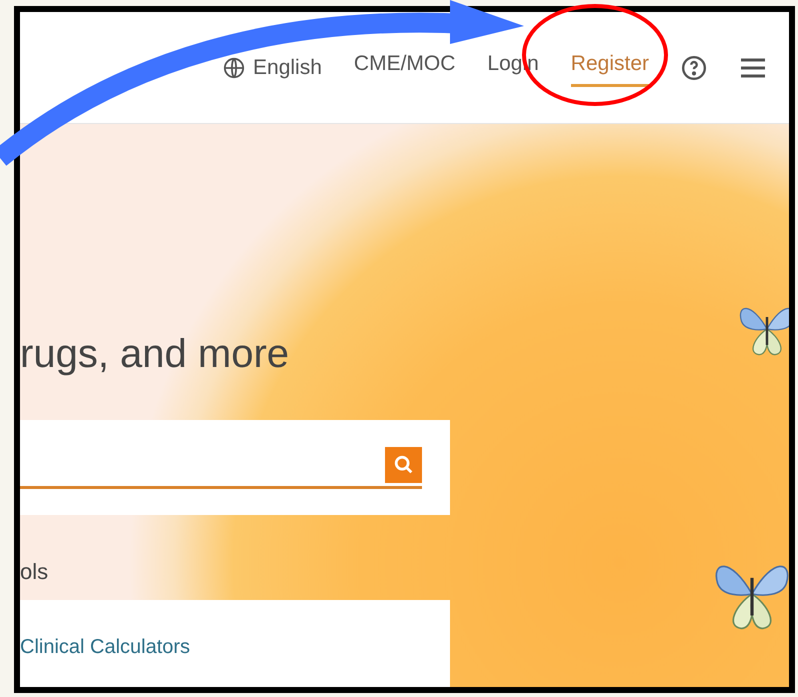 The image size is (798, 697). Describe the element at coordinates (234, 67) in the screenshot. I see `globe-icon` at that location.